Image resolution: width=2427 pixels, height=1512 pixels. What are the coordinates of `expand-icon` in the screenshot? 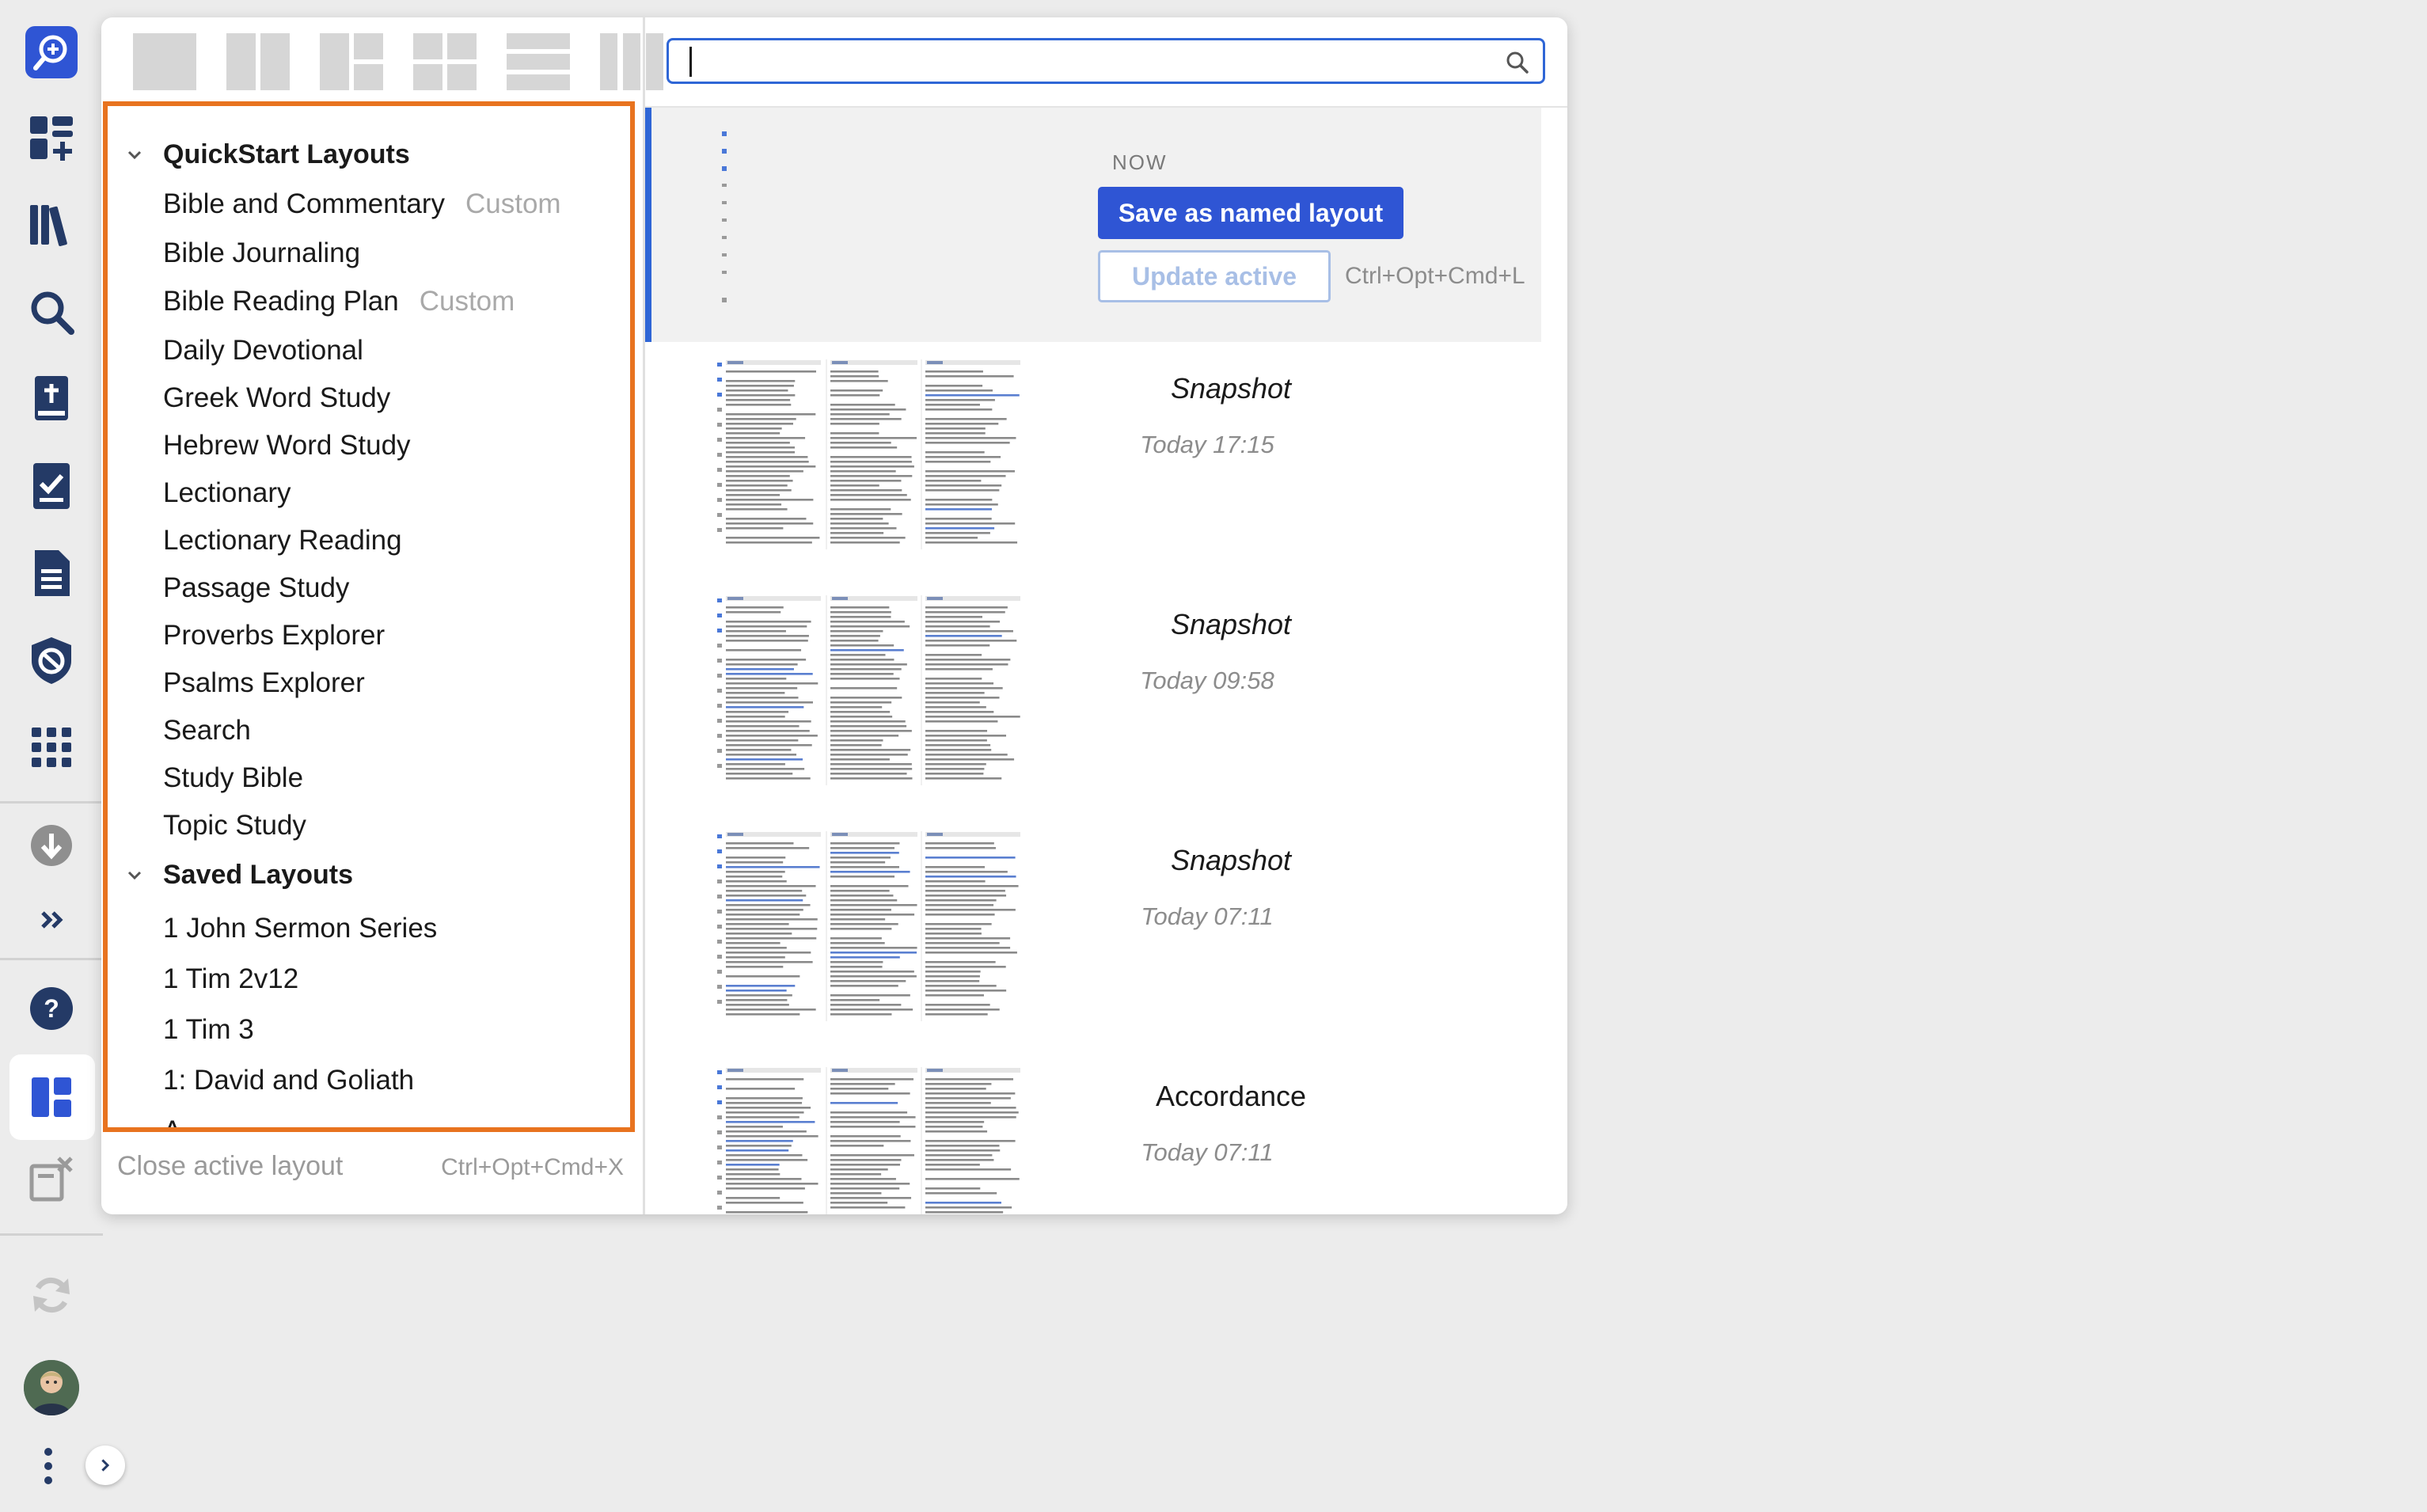 It's located at (51, 920).